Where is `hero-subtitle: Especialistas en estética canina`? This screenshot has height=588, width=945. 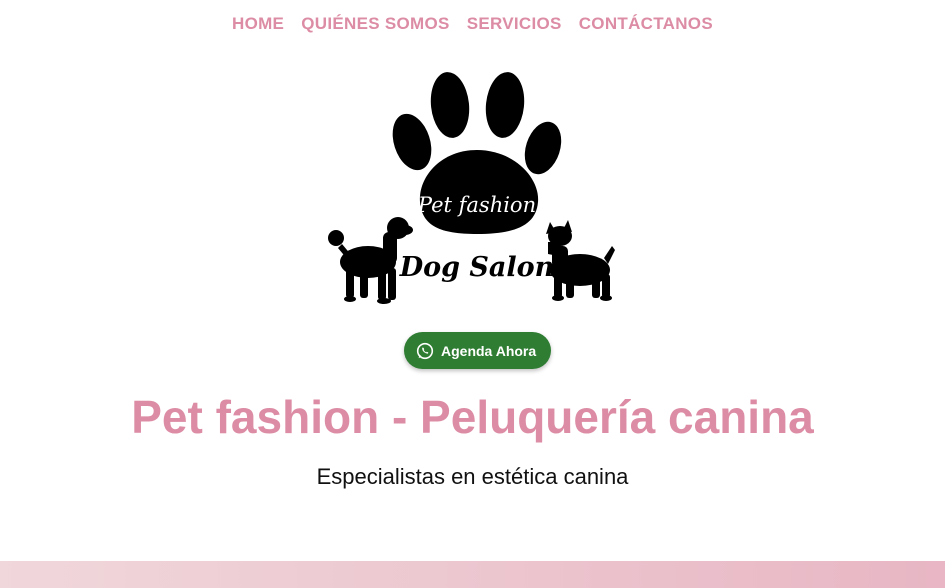 hero-subtitle: Especialistas en estética canina is located at coordinates (472, 476).